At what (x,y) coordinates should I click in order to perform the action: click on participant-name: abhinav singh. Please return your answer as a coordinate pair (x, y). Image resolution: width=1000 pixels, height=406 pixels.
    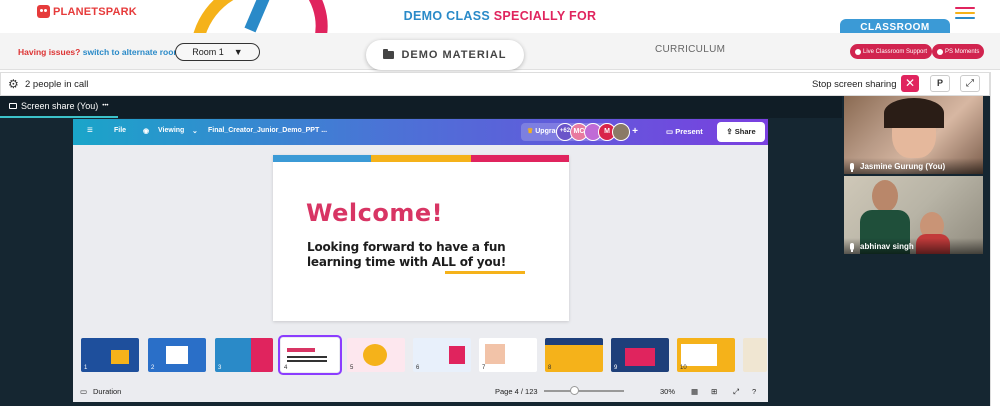
    Looking at the image, I should click on (887, 246).